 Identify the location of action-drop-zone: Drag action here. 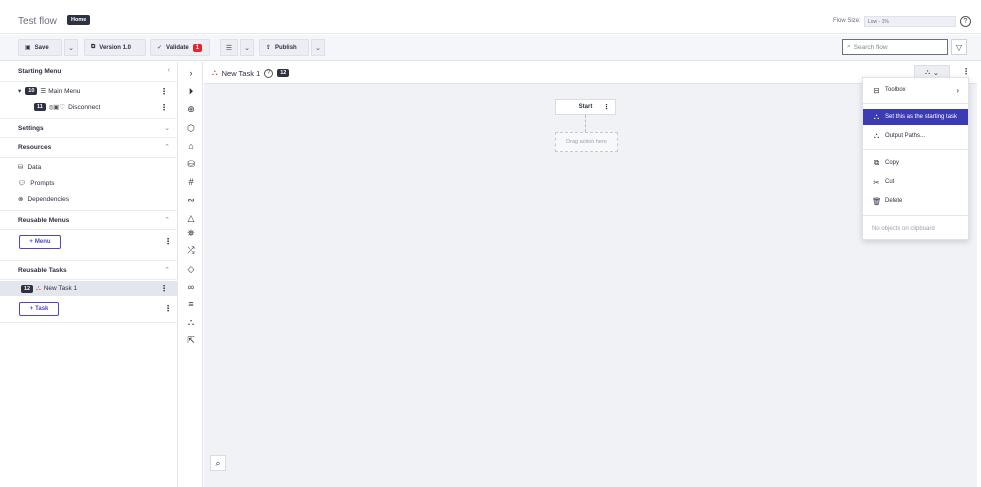
(586, 142).